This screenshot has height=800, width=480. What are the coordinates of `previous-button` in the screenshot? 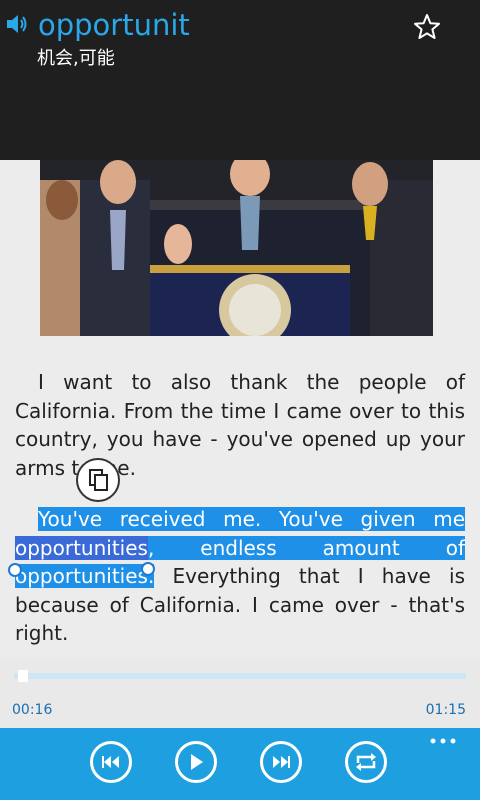 It's located at (111, 762).